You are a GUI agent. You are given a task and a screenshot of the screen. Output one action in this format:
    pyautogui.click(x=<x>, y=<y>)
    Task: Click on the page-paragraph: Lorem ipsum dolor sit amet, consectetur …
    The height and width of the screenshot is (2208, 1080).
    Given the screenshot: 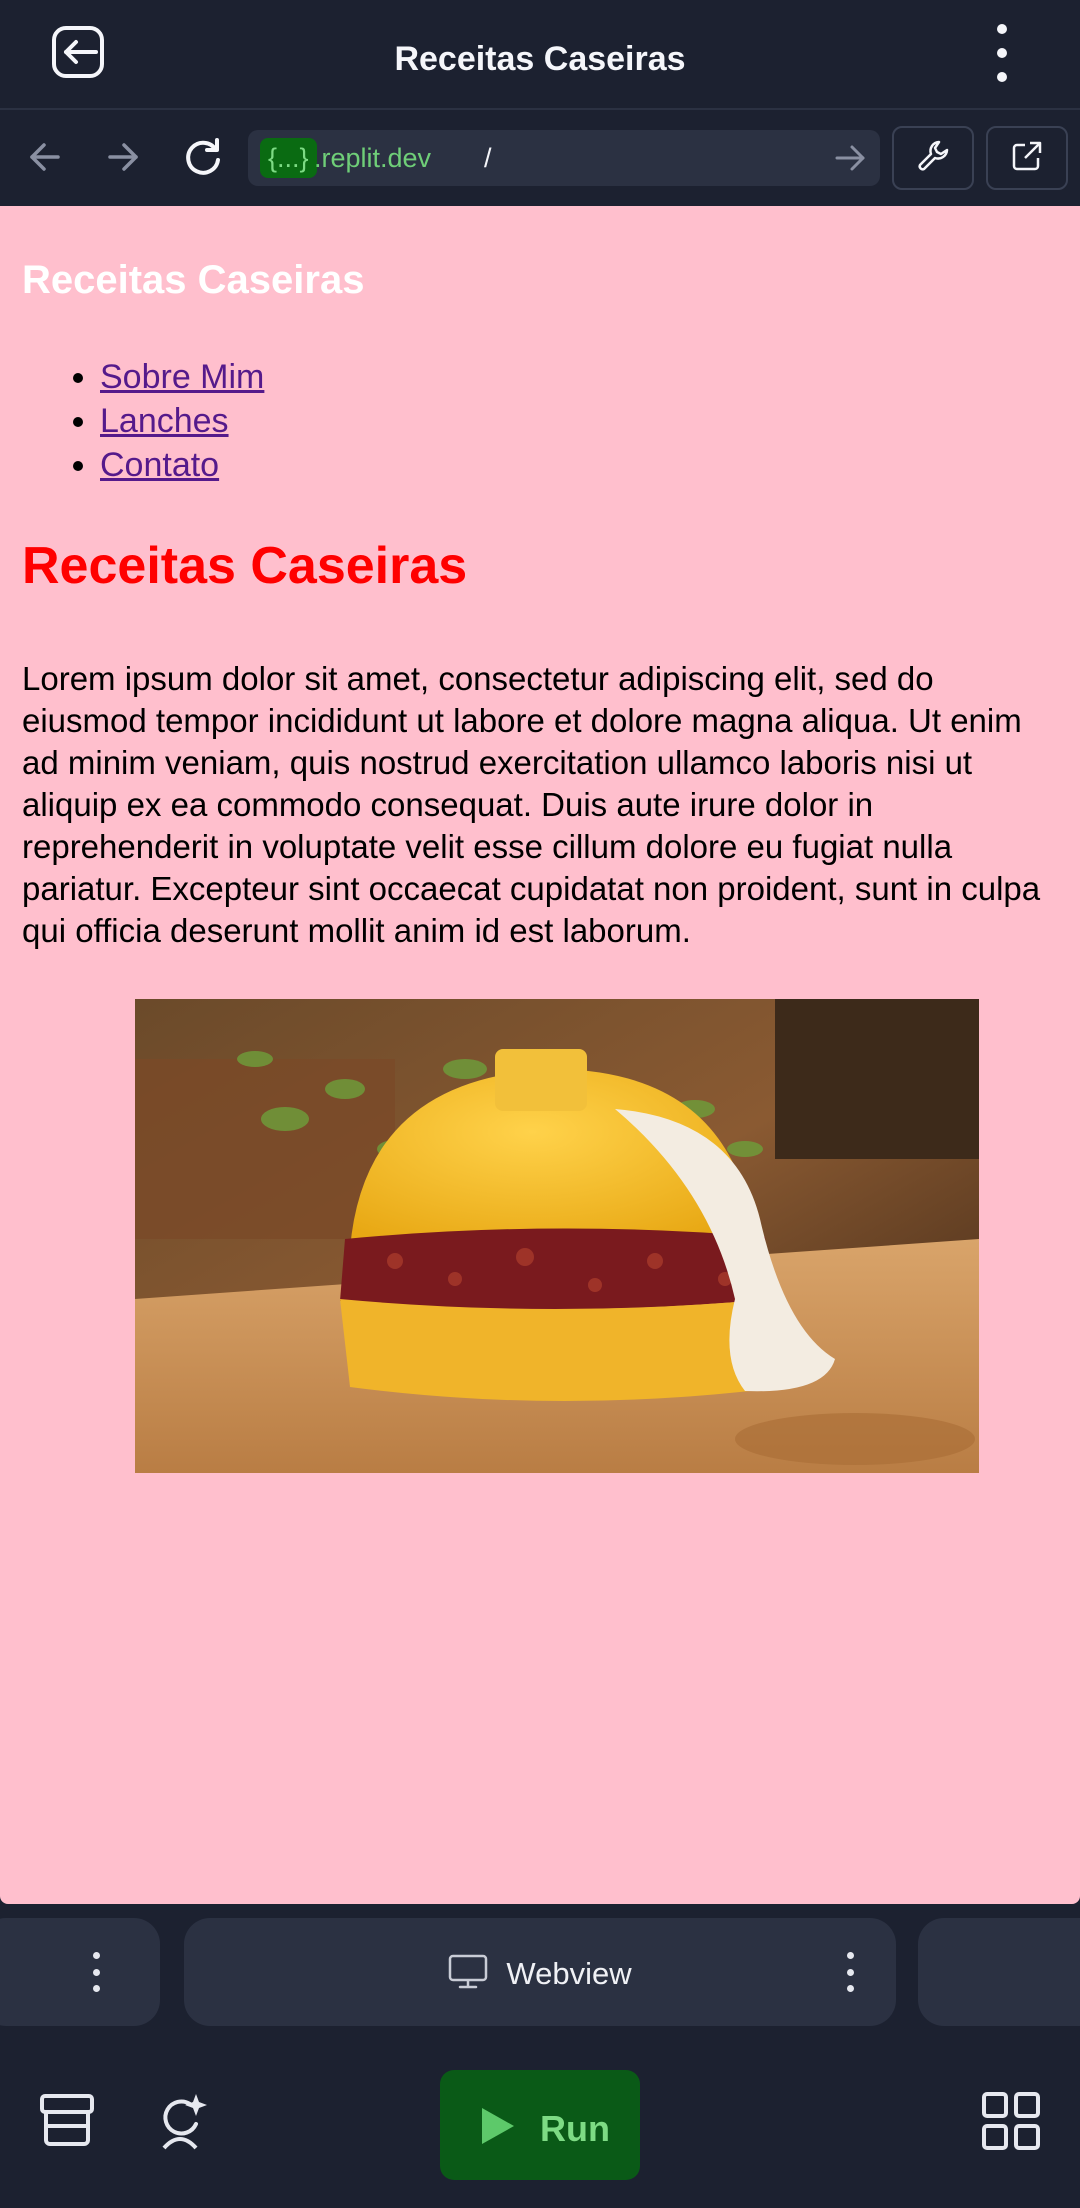 What is the action you would take?
    pyautogui.click(x=531, y=804)
    